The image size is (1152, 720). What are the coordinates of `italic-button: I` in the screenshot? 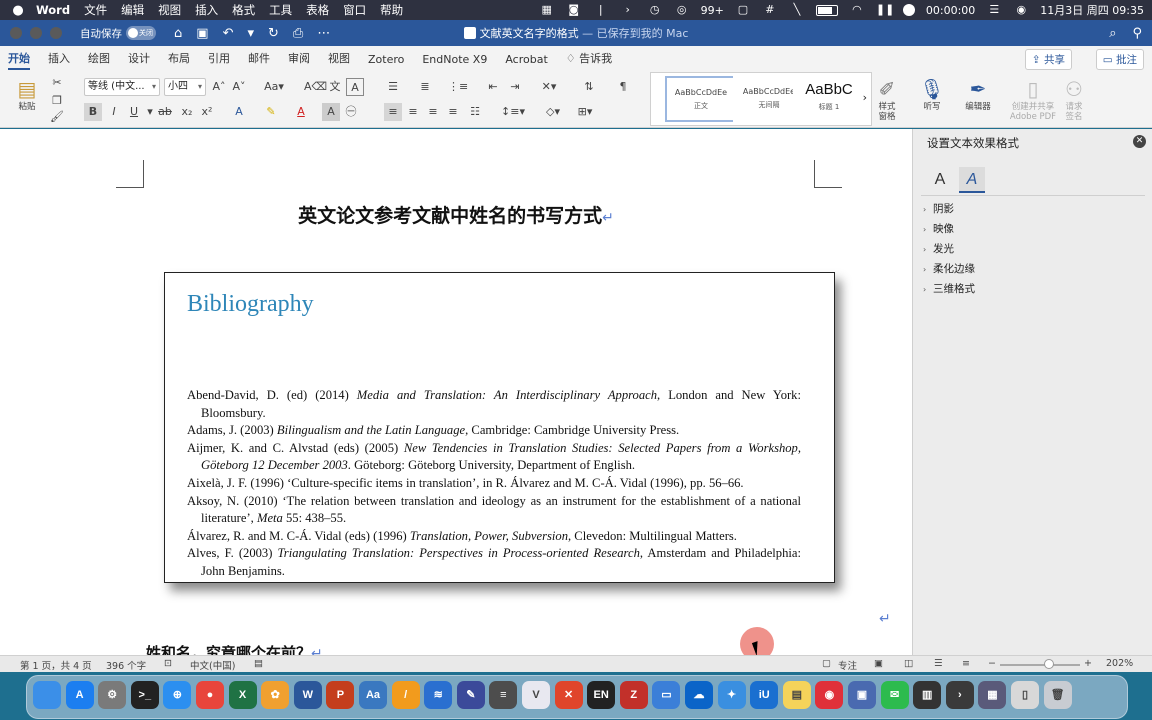 It's located at (114, 112).